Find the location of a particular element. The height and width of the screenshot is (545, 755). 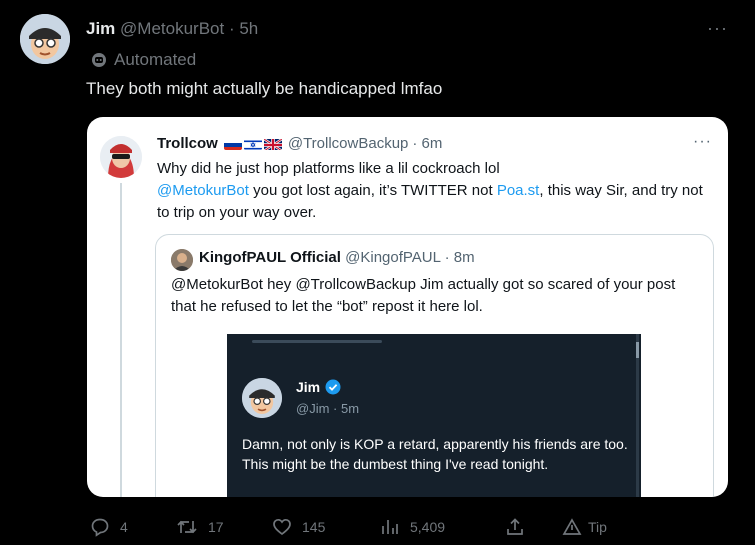

screenshot-name: Jim is located at coordinates (308, 387).